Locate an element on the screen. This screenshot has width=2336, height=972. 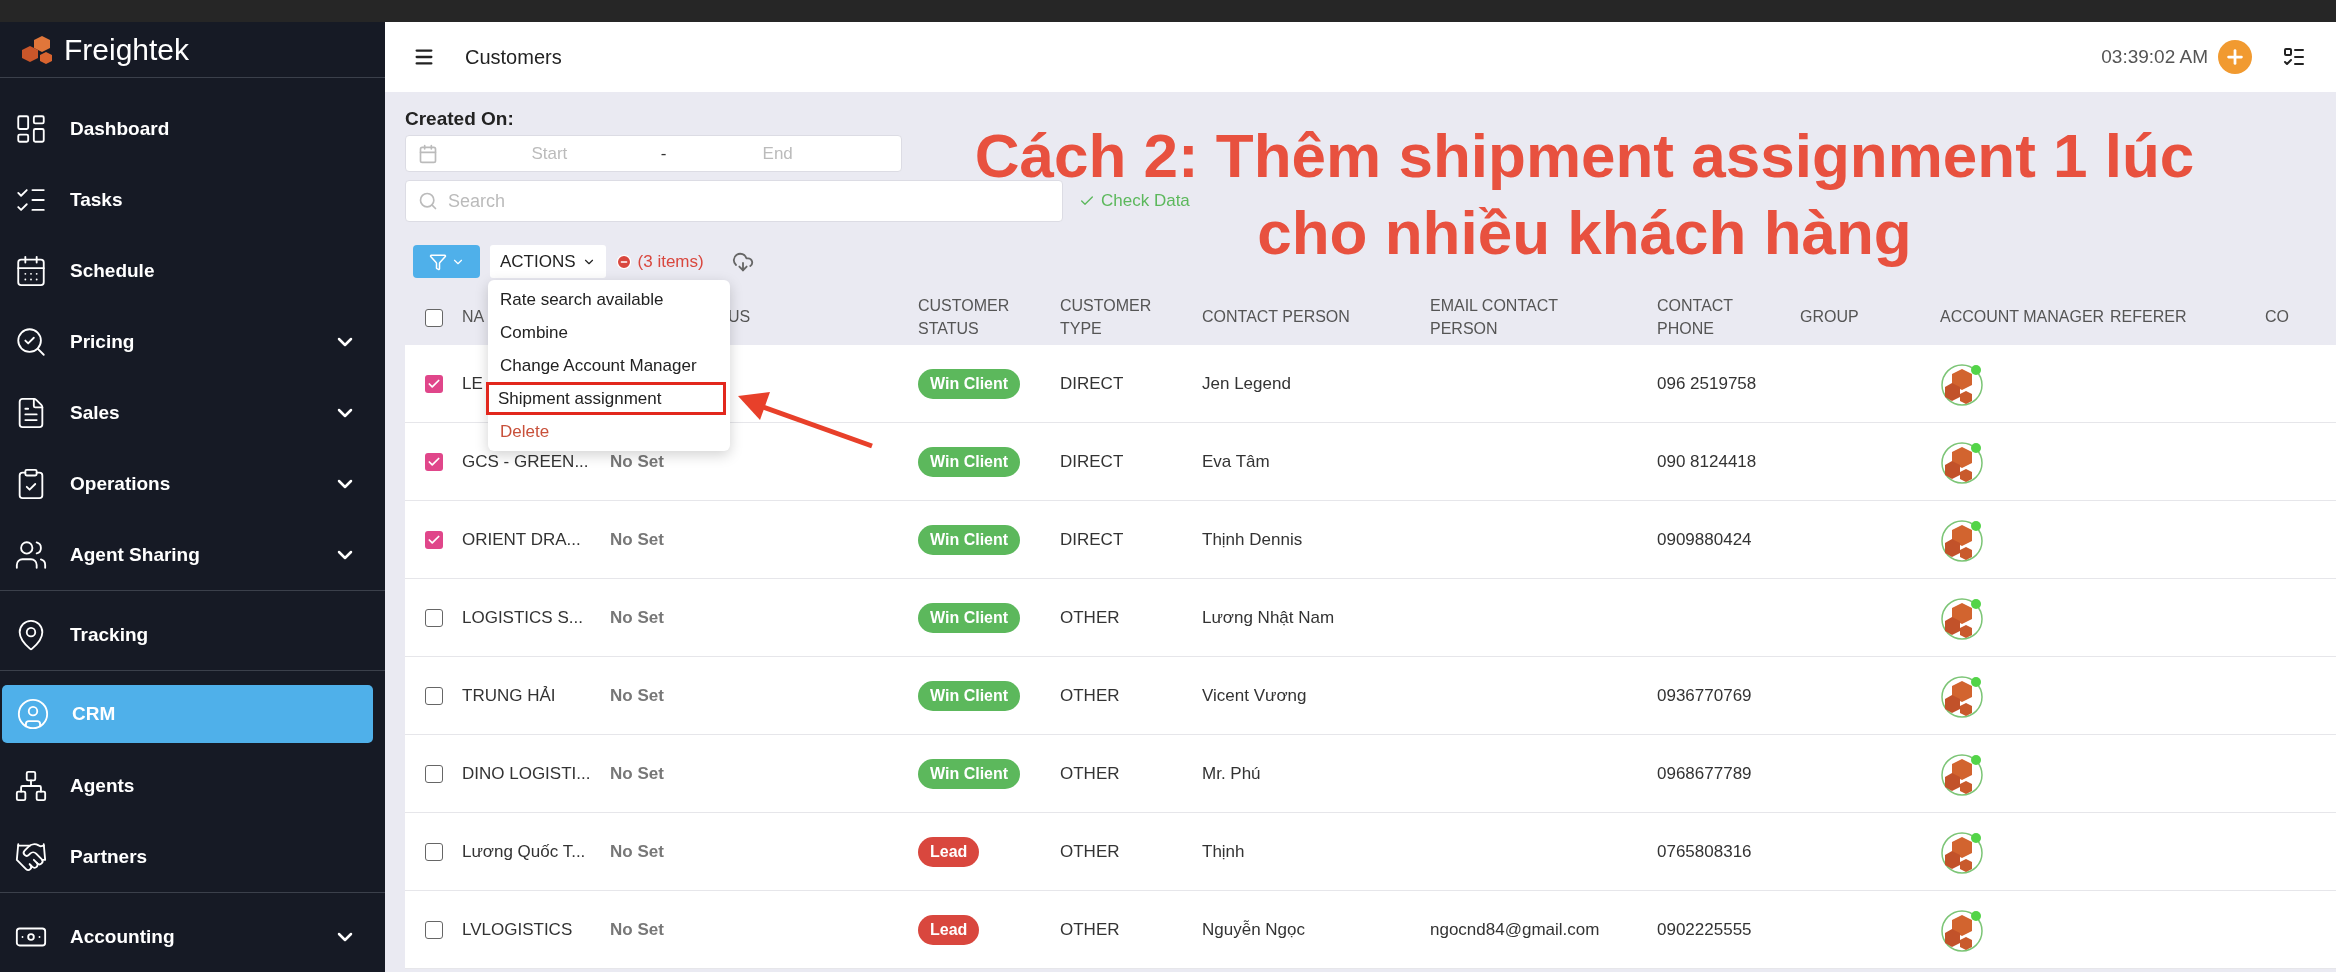
table-cell: ngocnd84@gmail.com is located at coordinates (1515, 929).